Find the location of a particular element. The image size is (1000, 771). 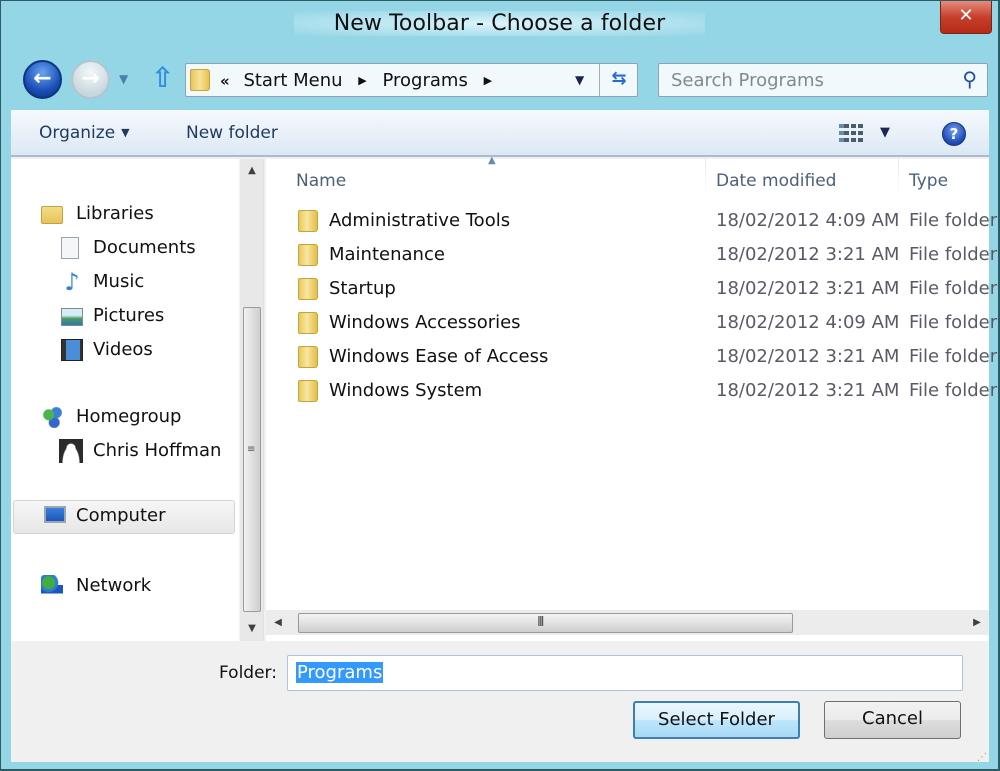

arrow-left-icon: ◀ is located at coordinates (278, 622).